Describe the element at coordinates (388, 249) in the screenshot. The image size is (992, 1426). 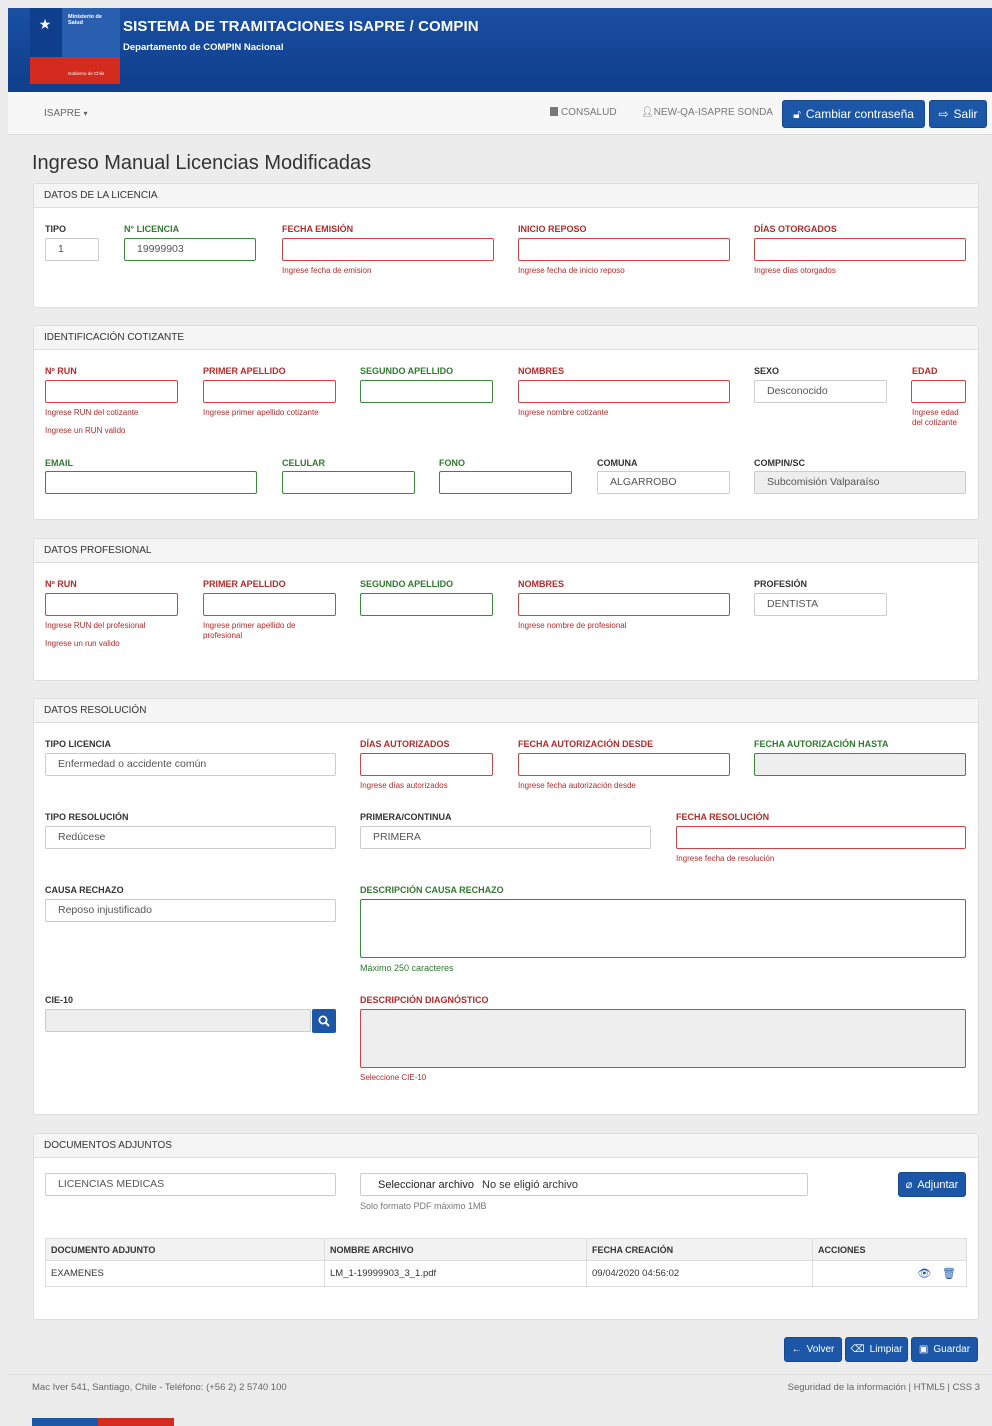
I see `fecha-emision-input` at that location.